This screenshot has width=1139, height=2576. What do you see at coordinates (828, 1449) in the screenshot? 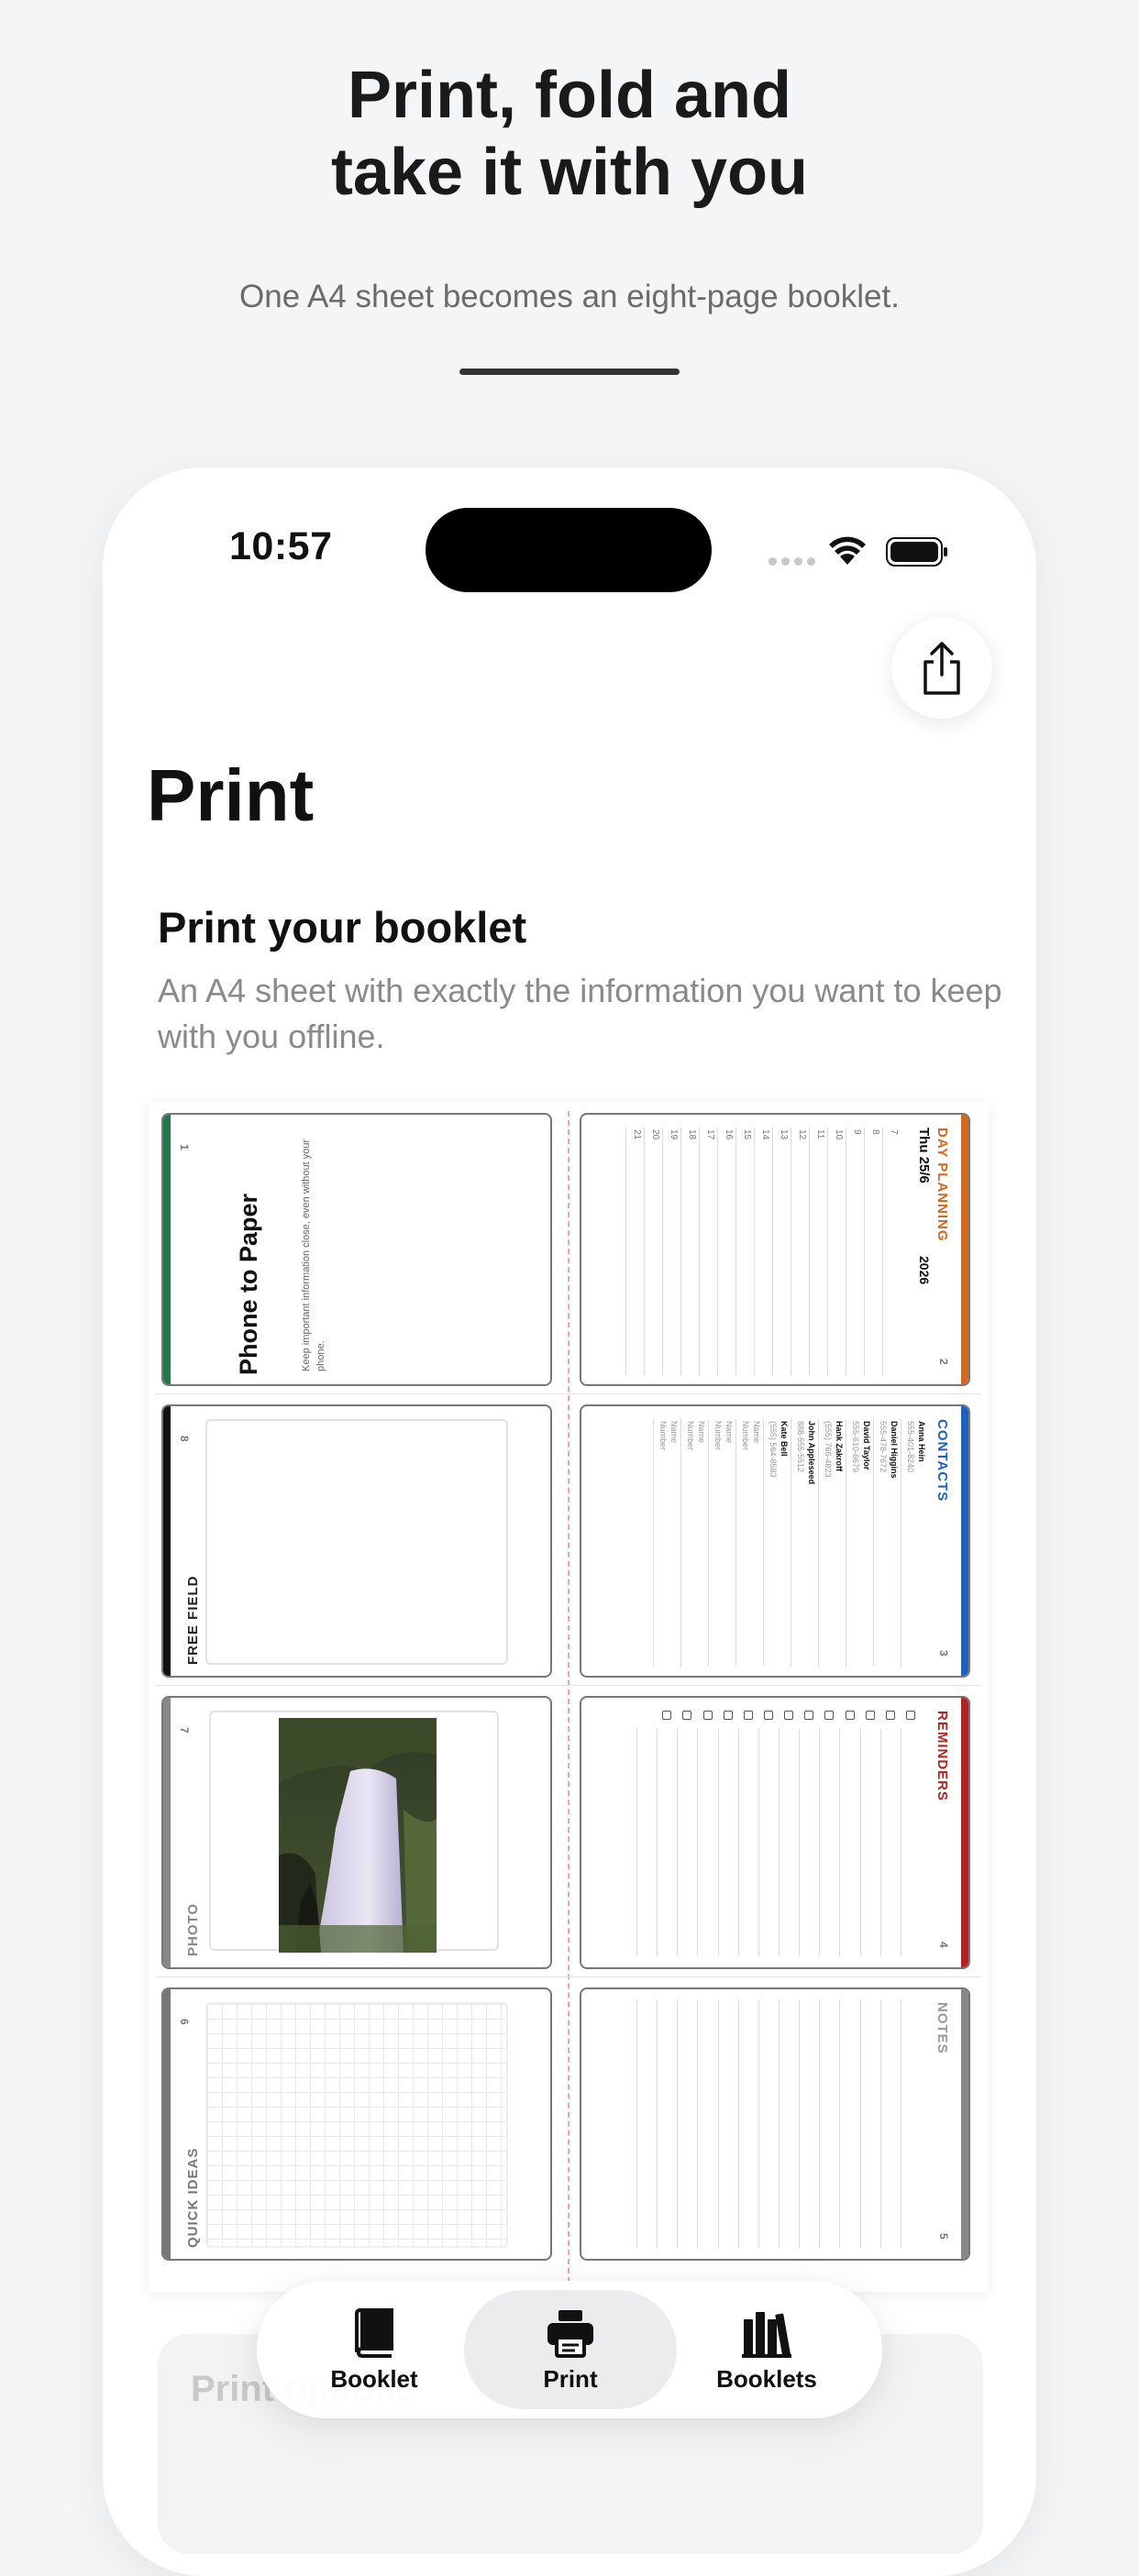
I see `contact-phone: (555) 766-4823` at bounding box center [828, 1449].